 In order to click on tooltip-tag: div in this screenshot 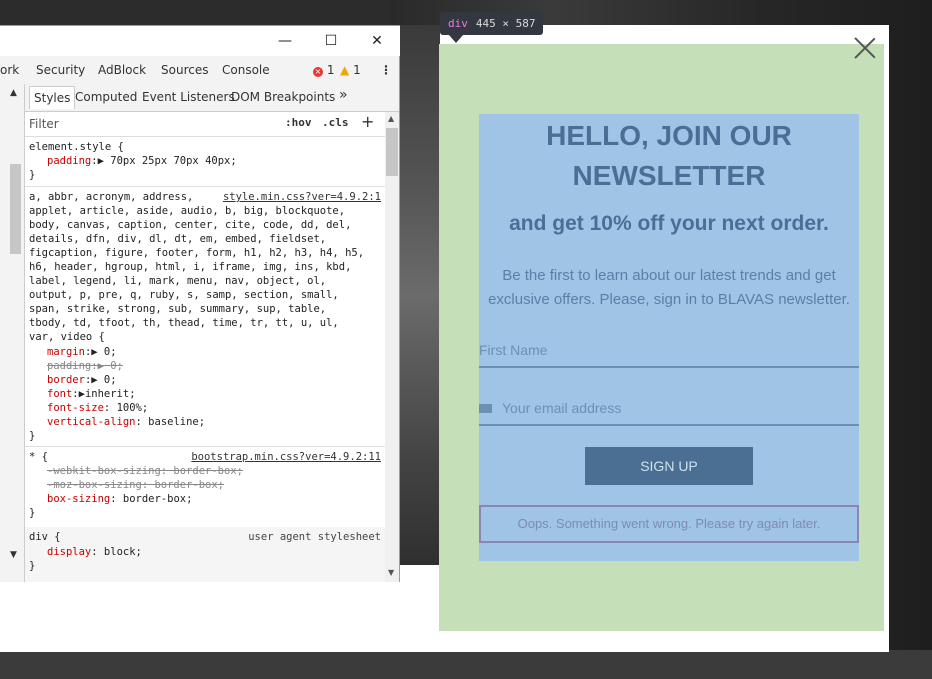, I will do `click(458, 23)`.